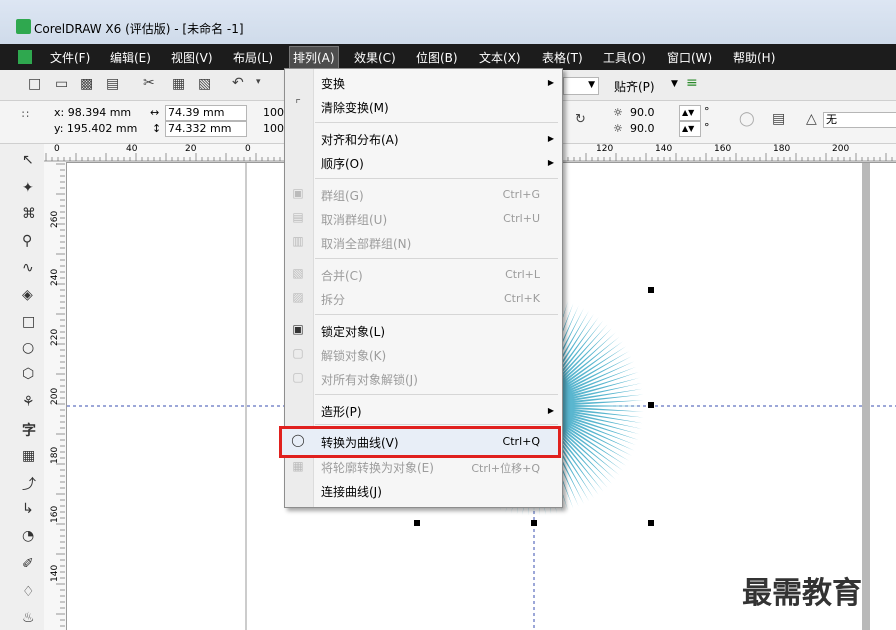  Describe the element at coordinates (859, 120) in the screenshot. I see `outline-width-field: 无` at that location.